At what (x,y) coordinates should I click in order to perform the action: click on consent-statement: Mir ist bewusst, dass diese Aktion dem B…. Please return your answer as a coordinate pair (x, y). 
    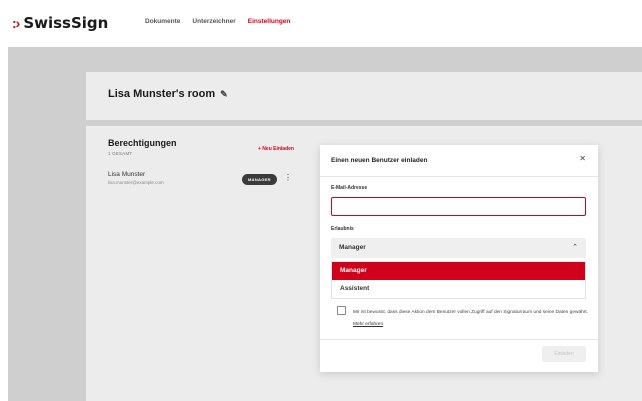
    Looking at the image, I should click on (471, 312).